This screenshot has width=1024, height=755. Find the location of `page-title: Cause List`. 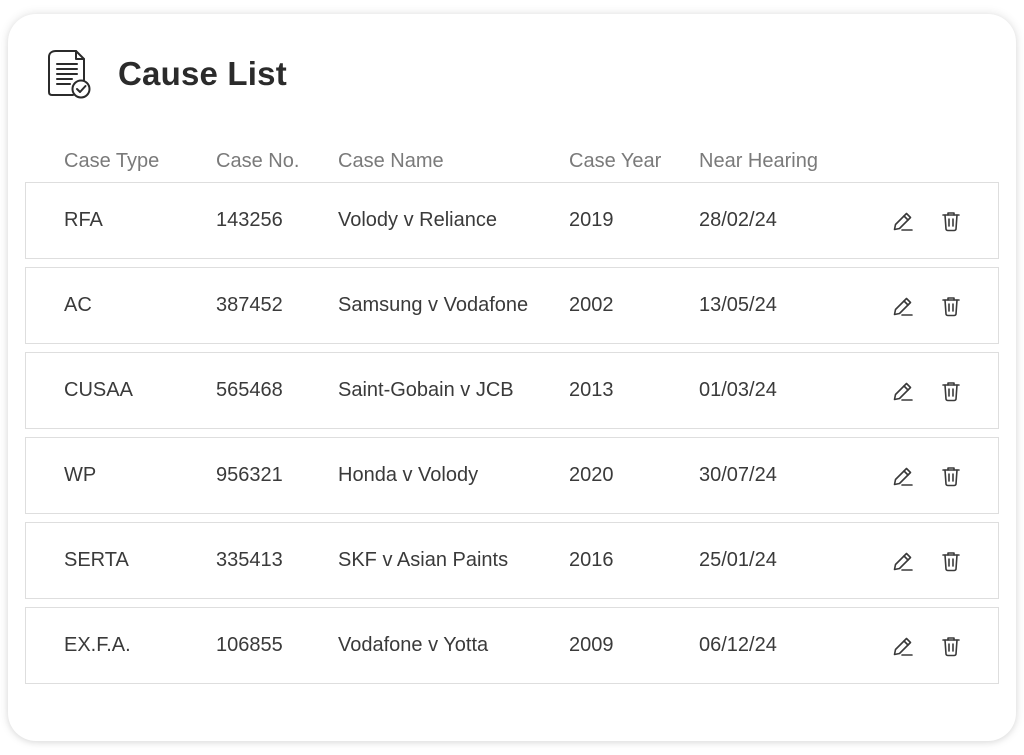

page-title: Cause List is located at coordinates (202, 73).